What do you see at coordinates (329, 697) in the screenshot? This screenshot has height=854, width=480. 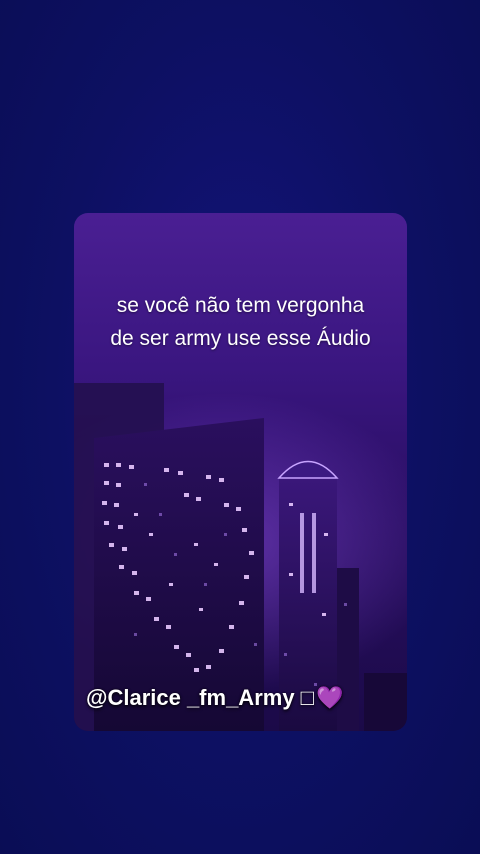 I see `purple-heart-icon: 💜` at bounding box center [329, 697].